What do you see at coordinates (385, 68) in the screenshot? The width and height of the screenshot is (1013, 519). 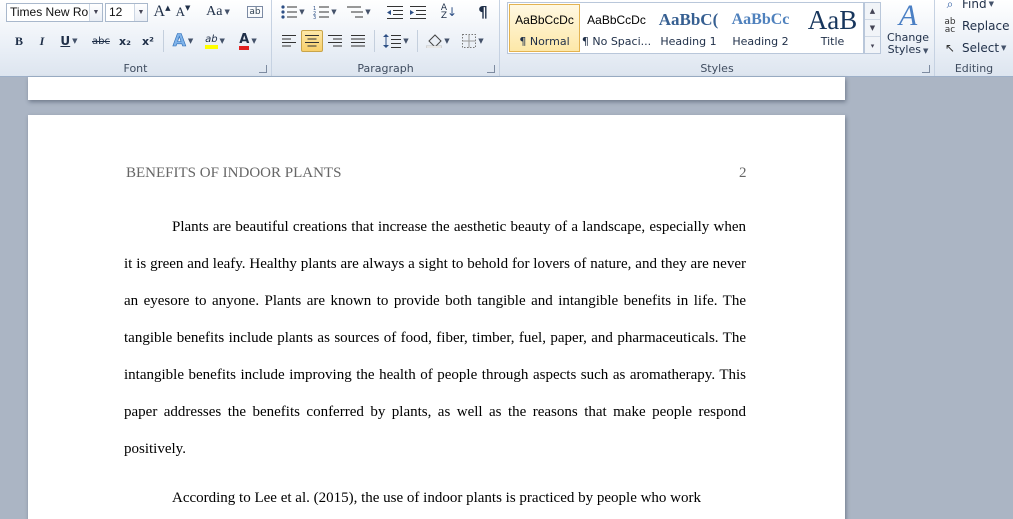 I see `paragraph-group-label: Paragraph` at bounding box center [385, 68].